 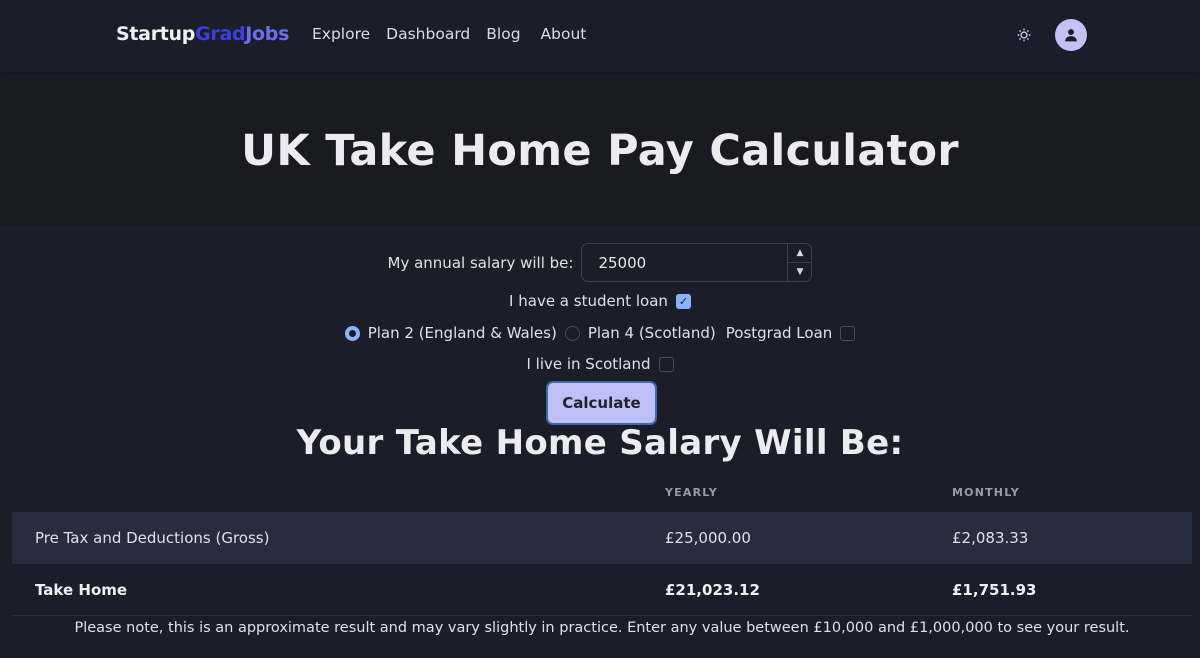 I want to click on decrement-button: ▼, so click(x=799, y=272).